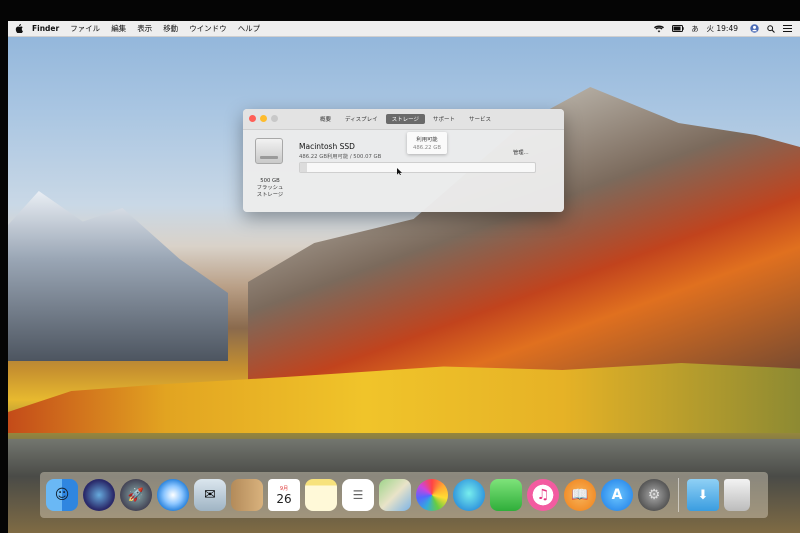 This screenshot has height=533, width=800. Describe the element at coordinates (695, 29) in the screenshot. I see `input-method-icon: あ` at that location.